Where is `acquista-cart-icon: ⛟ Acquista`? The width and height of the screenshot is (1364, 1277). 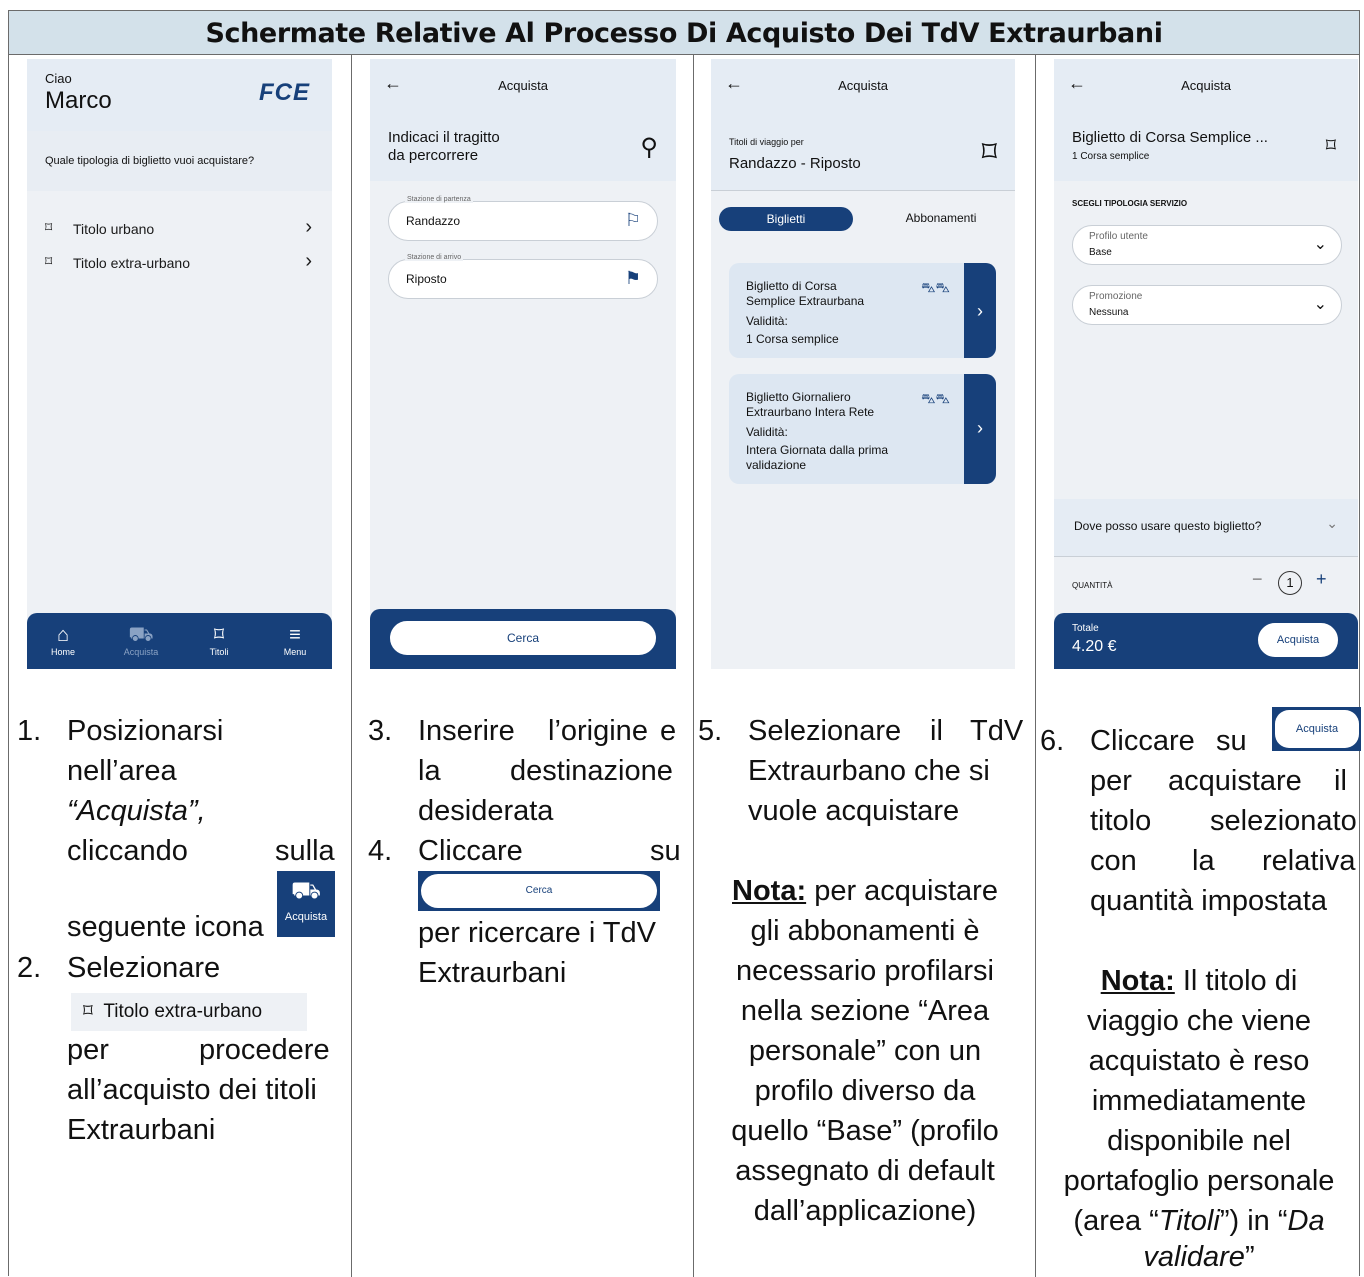
acquista-cart-icon: ⛟ Acquista is located at coordinates (306, 904).